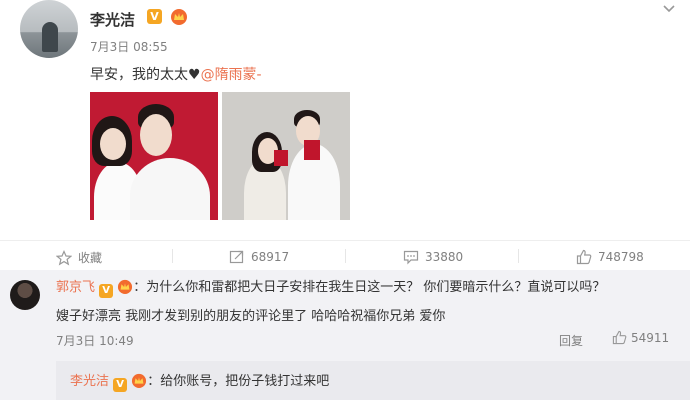 Image resolution: width=690 pixels, height=400 pixels. I want to click on like-count: 748798, so click(621, 257).